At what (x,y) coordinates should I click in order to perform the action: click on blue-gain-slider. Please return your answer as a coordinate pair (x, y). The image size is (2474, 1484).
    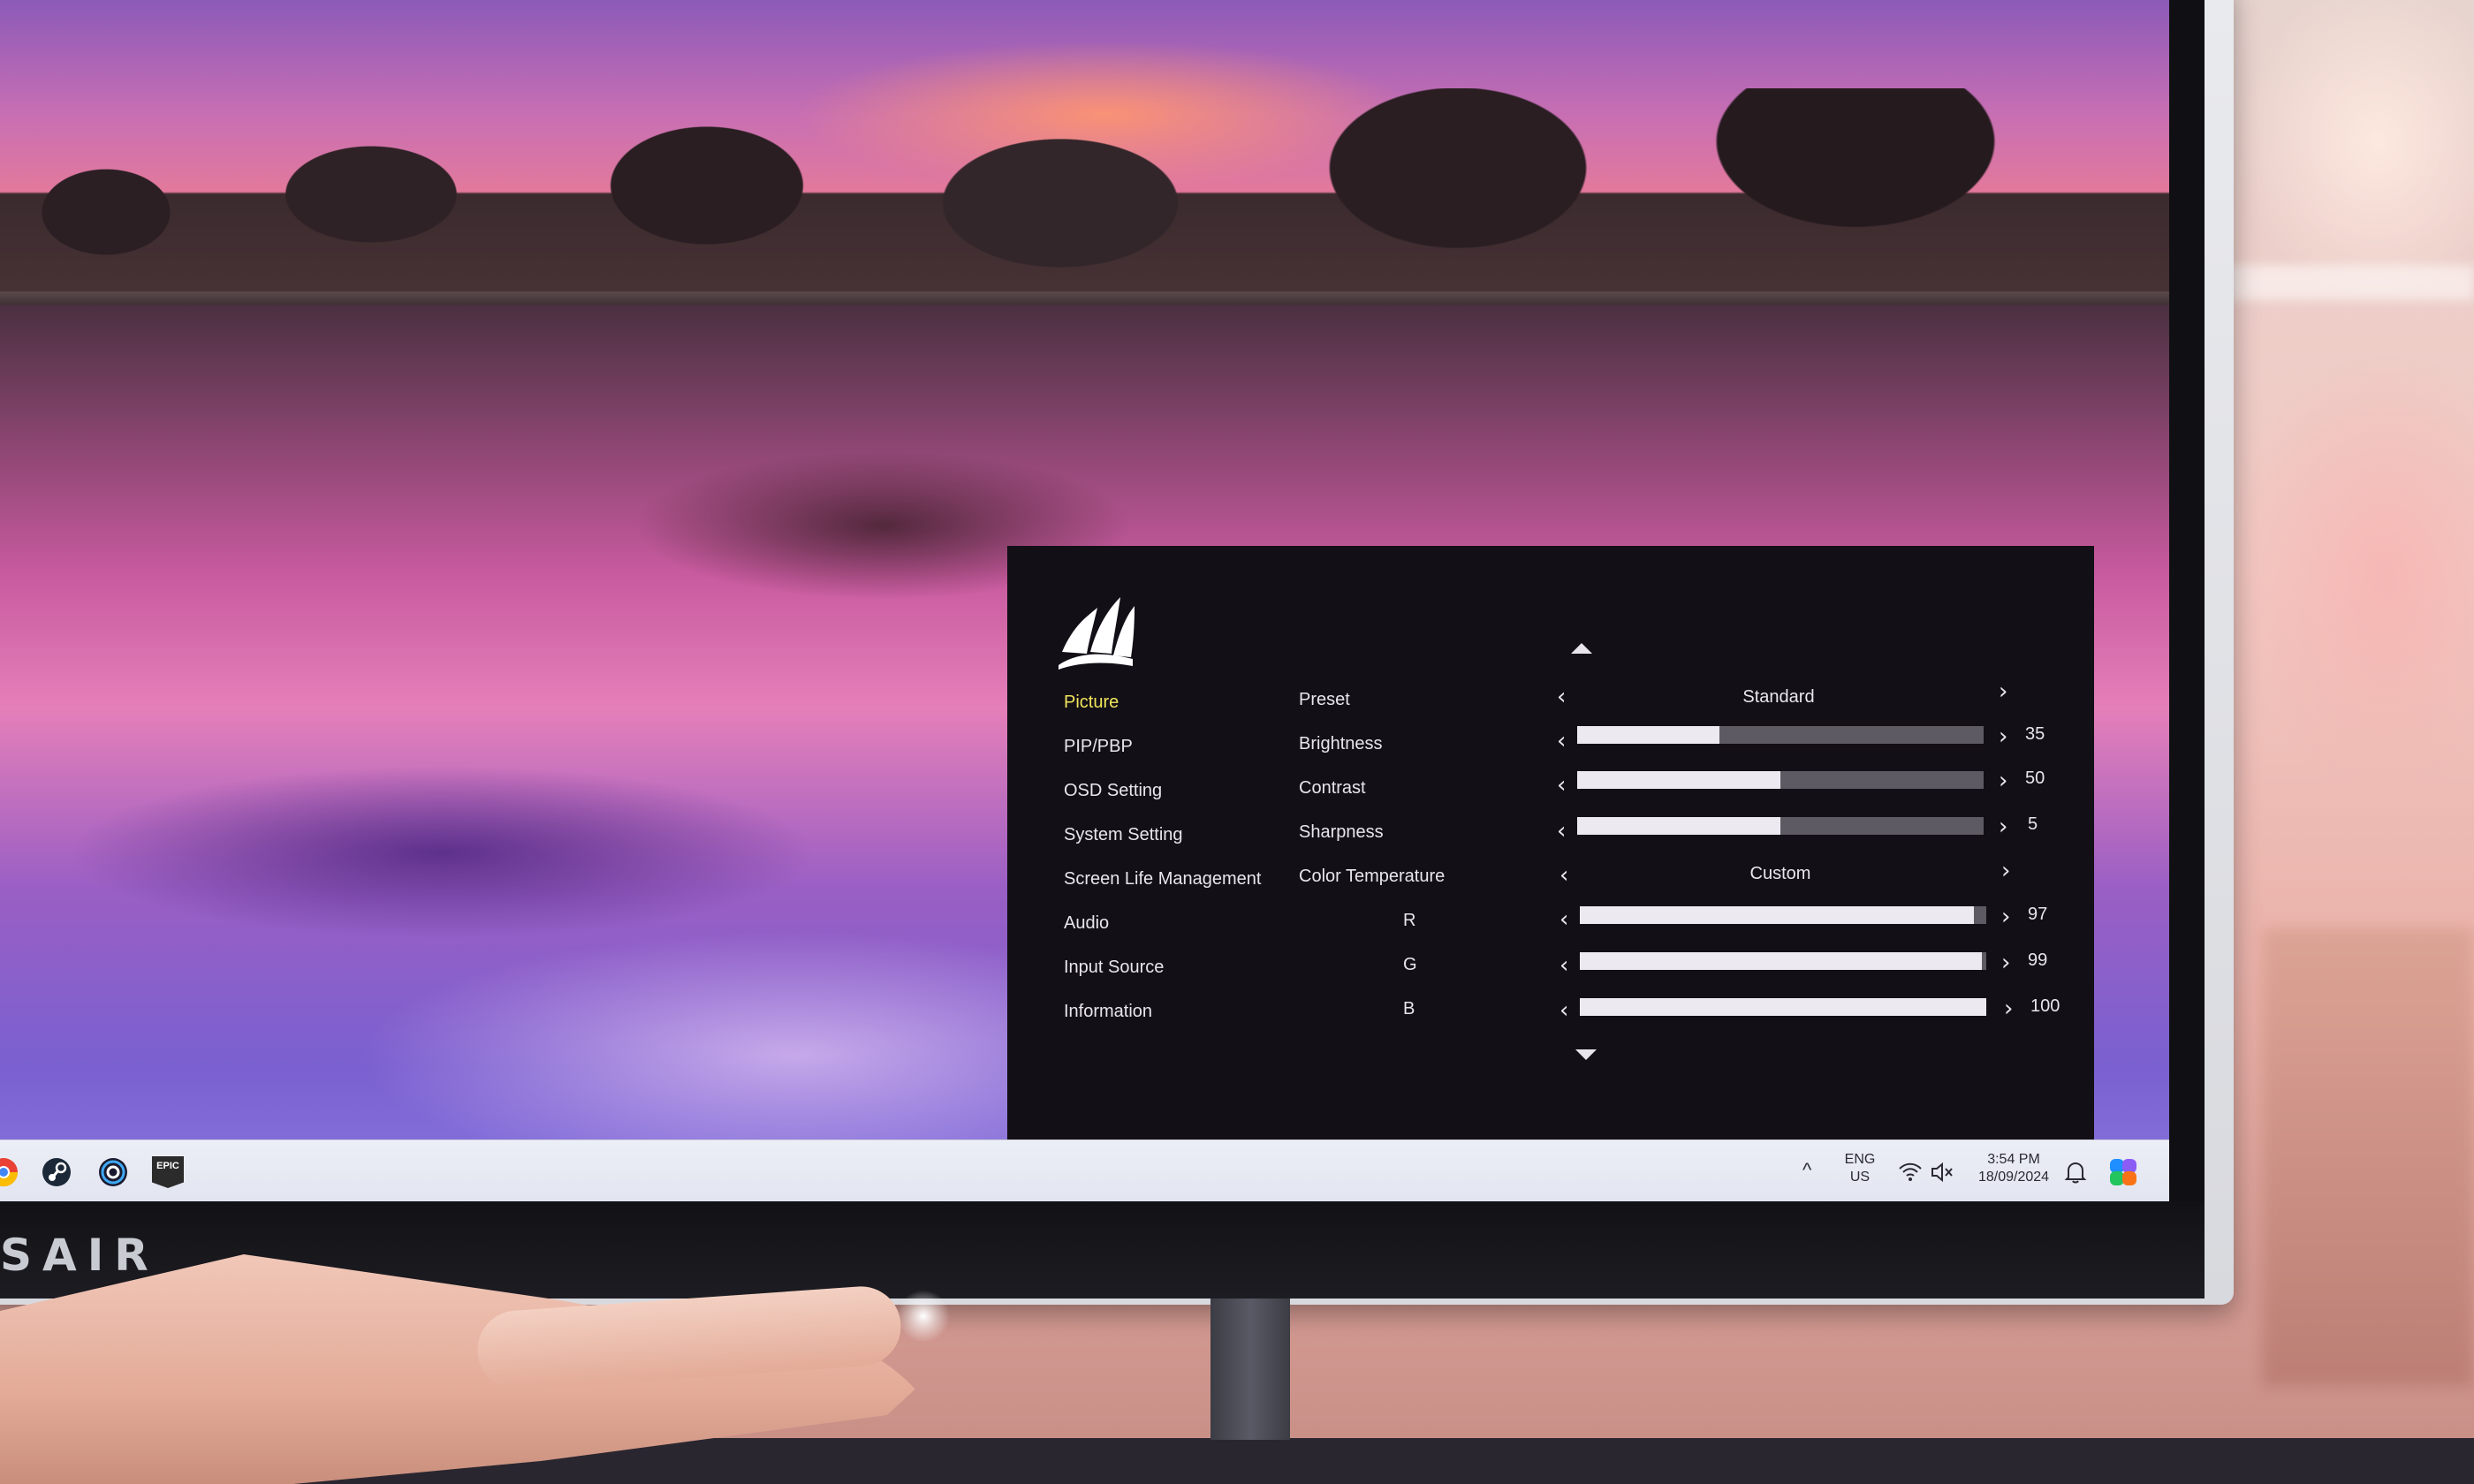
    Looking at the image, I should click on (1783, 1007).